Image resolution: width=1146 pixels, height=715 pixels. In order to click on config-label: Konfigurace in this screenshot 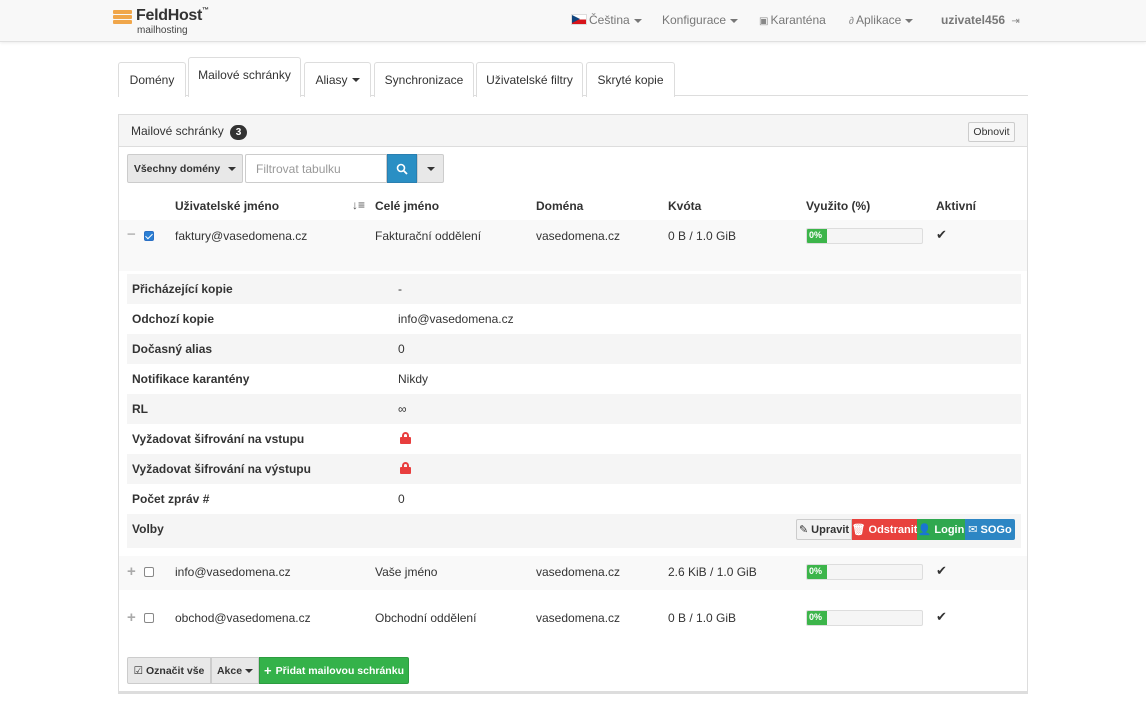, I will do `click(694, 20)`.